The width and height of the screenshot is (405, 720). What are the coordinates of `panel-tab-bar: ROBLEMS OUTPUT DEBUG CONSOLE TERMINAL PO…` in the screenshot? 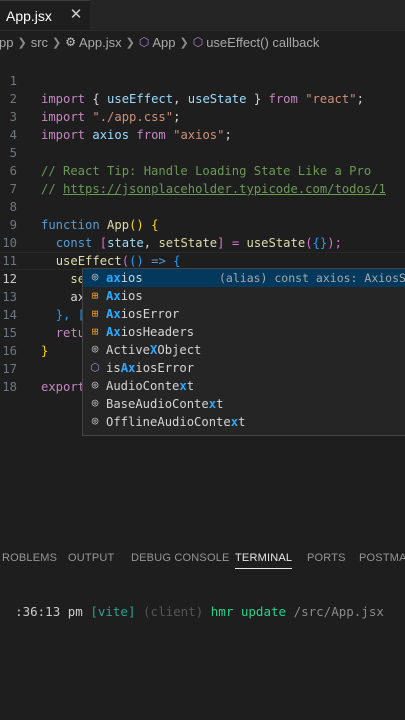 It's located at (202, 560).